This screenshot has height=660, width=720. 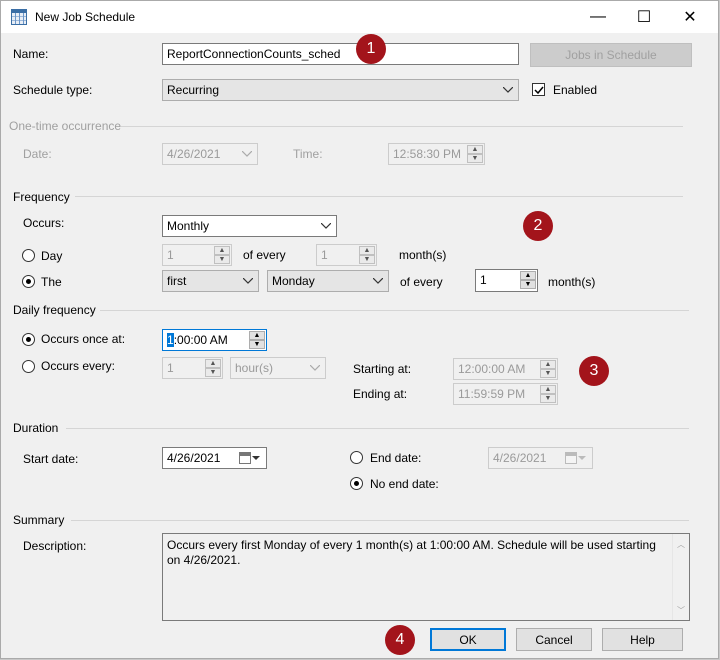 I want to click on jobs-in-schedule-button: Jobs in Schedule, so click(x=611, y=55).